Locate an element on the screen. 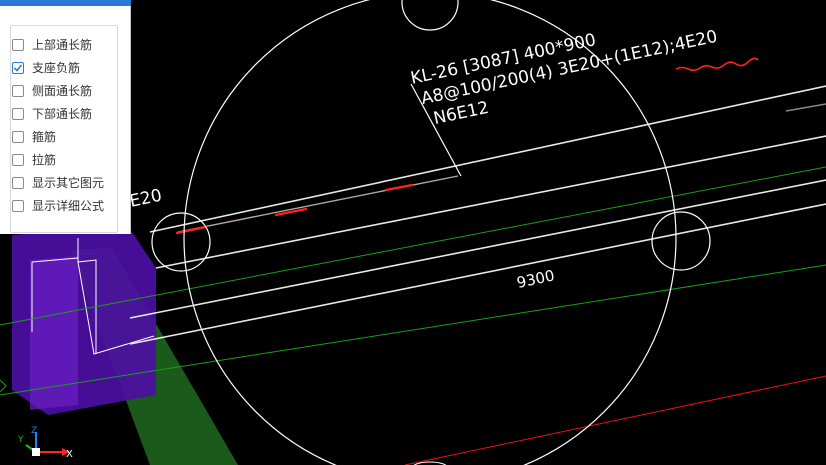  checkbox-label: 拉筋 is located at coordinates (44, 160).